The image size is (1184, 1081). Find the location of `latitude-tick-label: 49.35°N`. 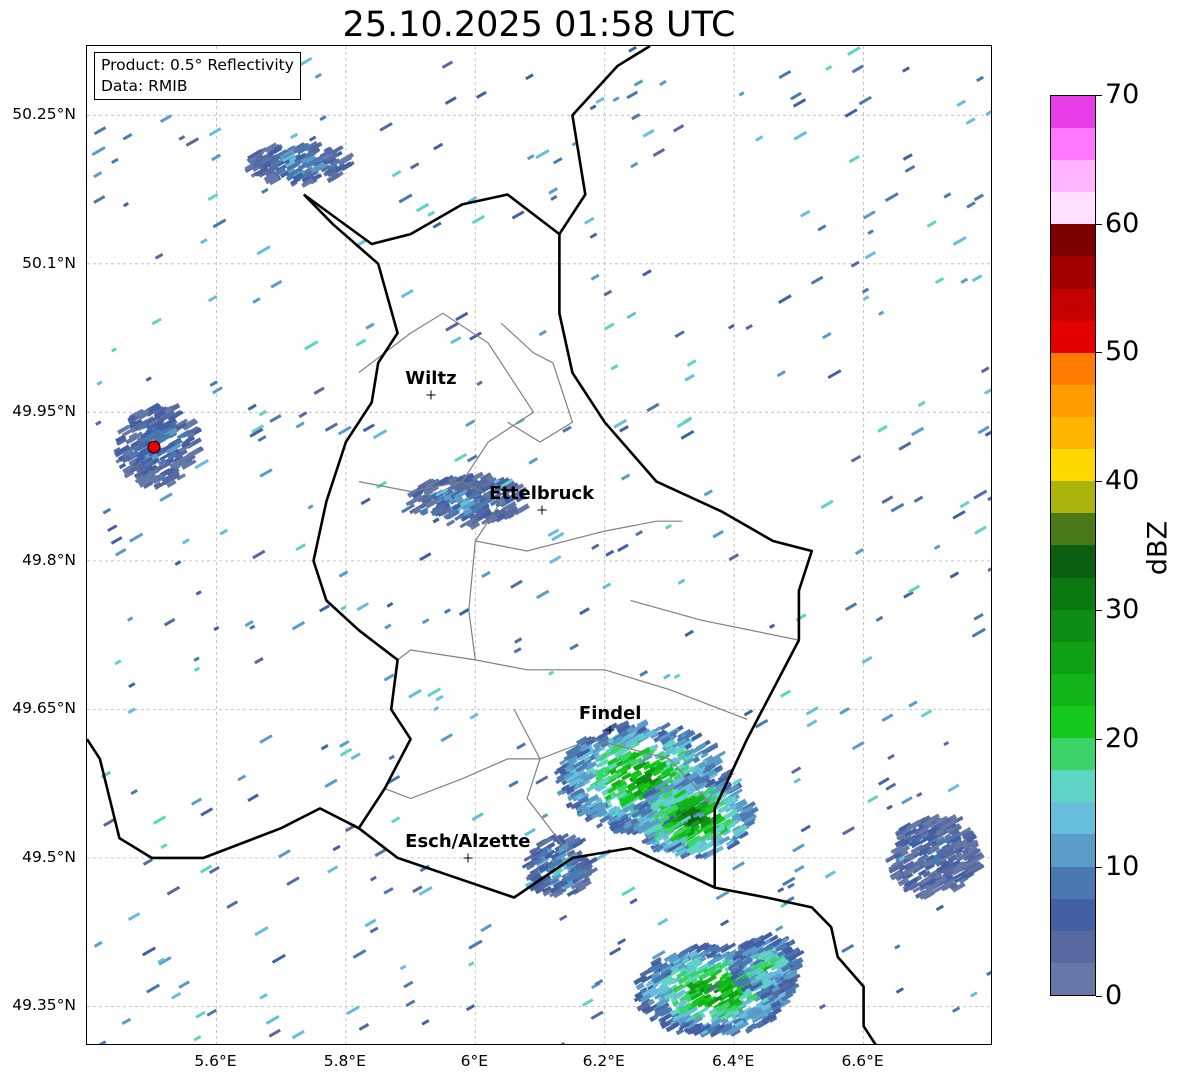

latitude-tick-label: 49.35°N is located at coordinates (44, 1005).